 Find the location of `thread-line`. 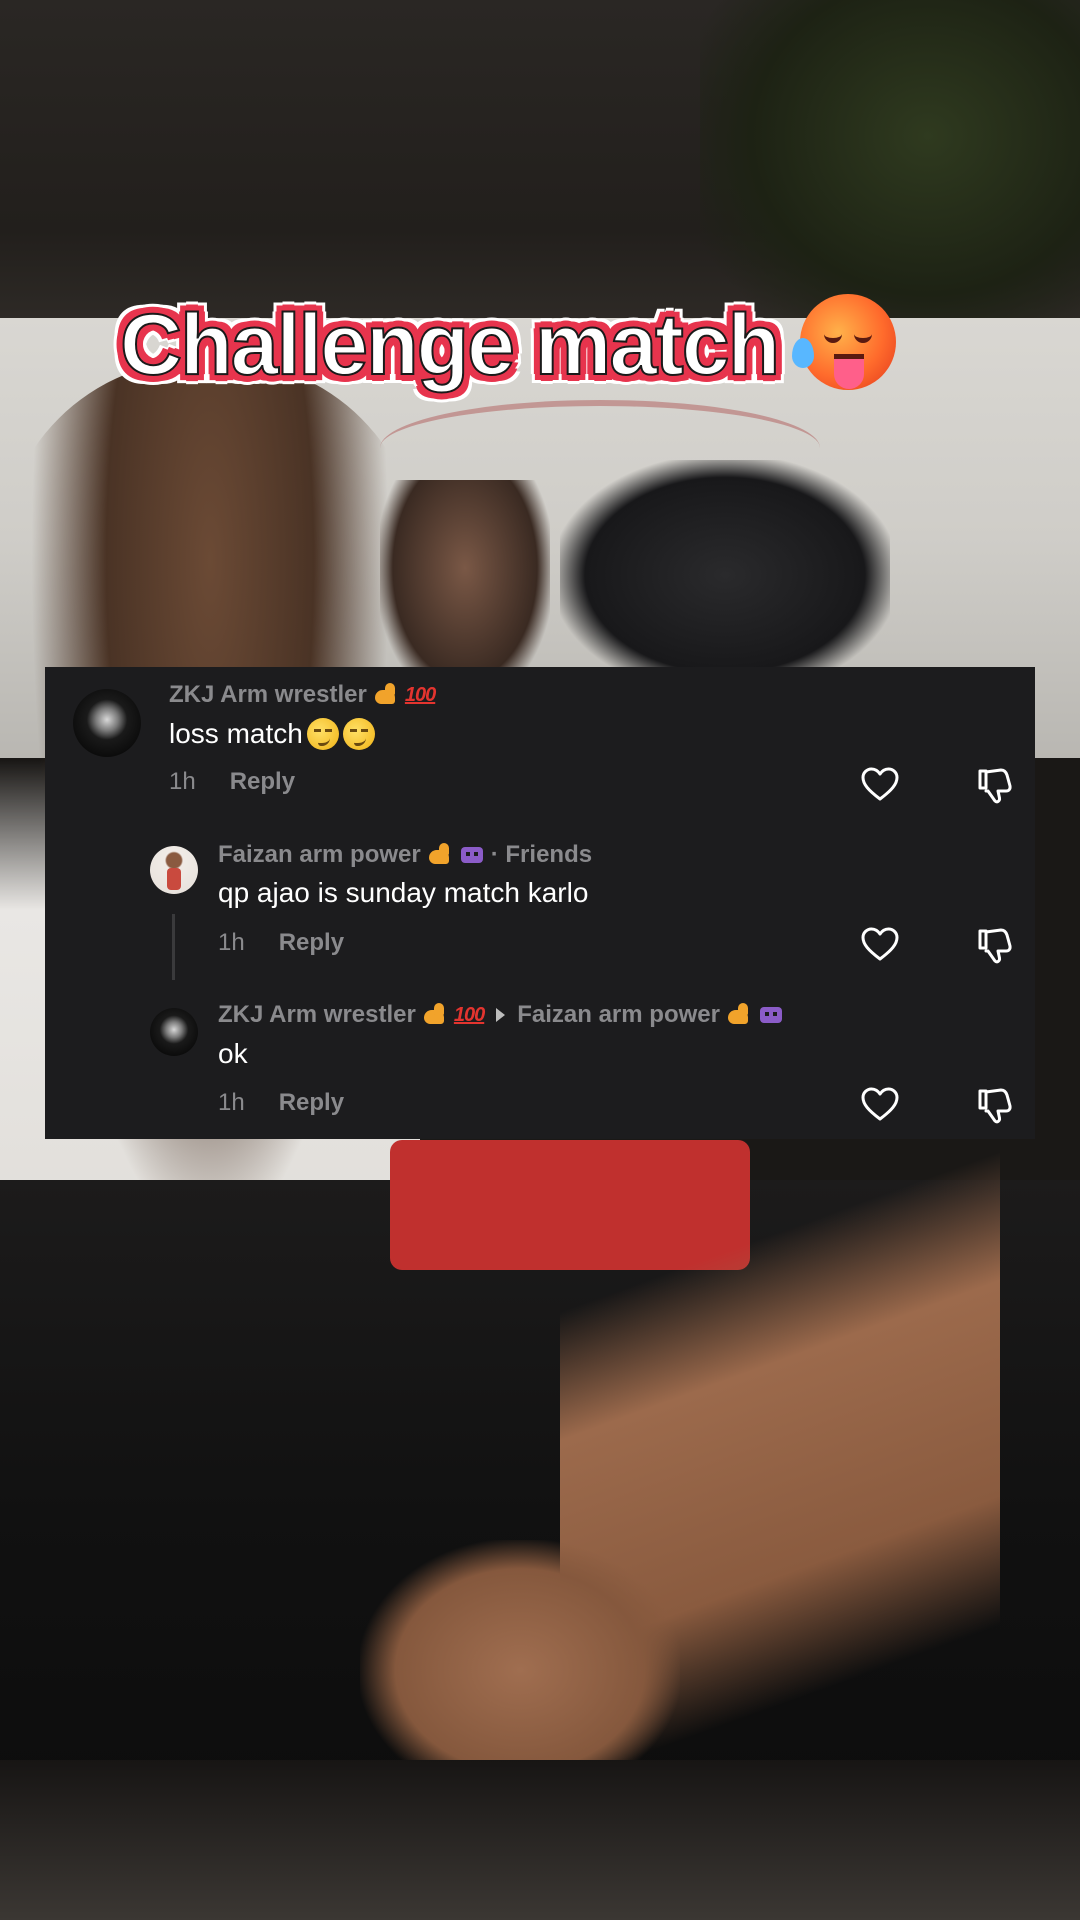

thread-line is located at coordinates (173, 947).